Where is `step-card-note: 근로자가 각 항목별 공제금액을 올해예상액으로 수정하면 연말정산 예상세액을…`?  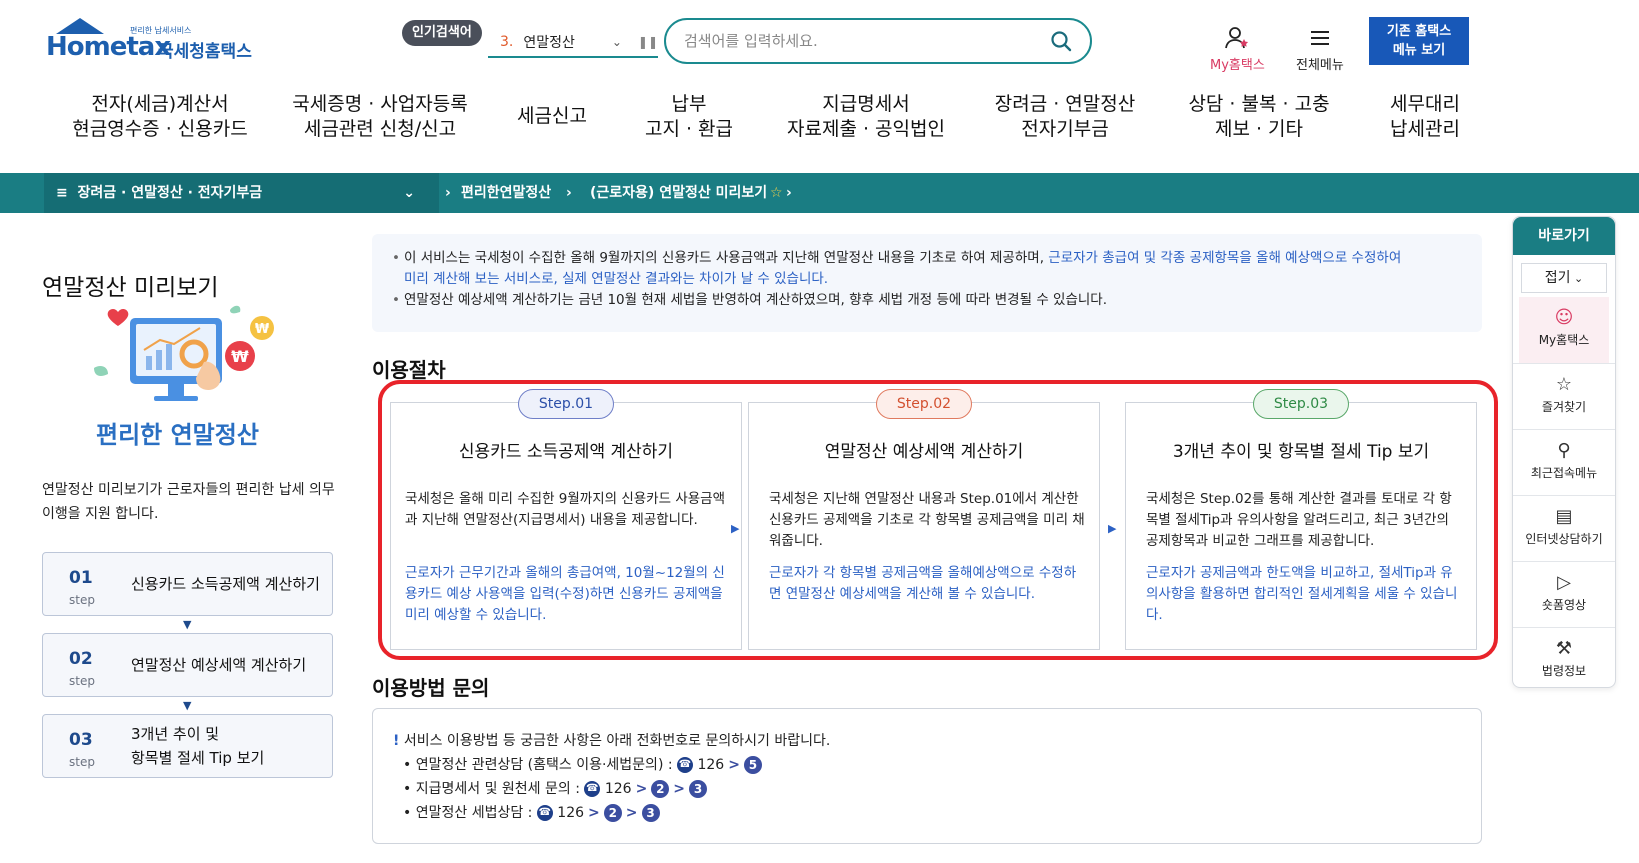 step-card-note: 근로자가 각 항목별 공제금액을 올해예상액으로 수정하면 연말정산 예상세액을… is located at coordinates (923, 583).